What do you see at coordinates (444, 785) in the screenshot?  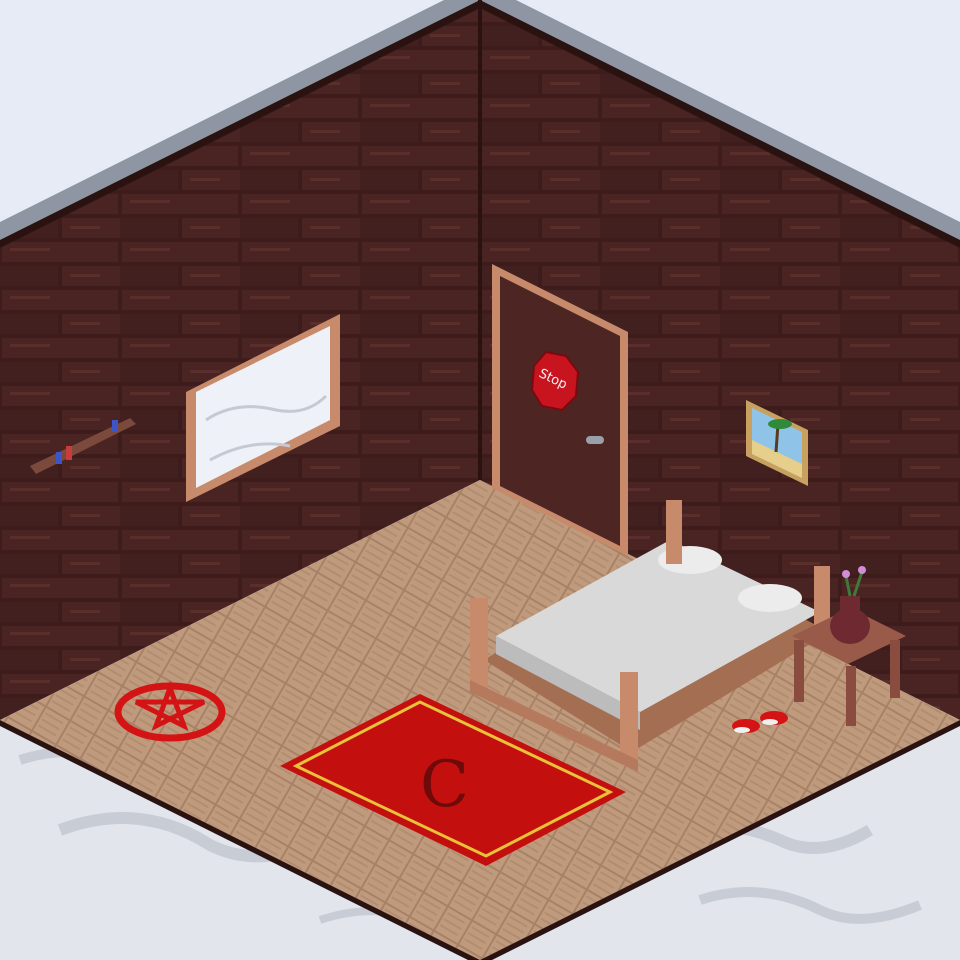 I see `rug-letter: C` at bounding box center [444, 785].